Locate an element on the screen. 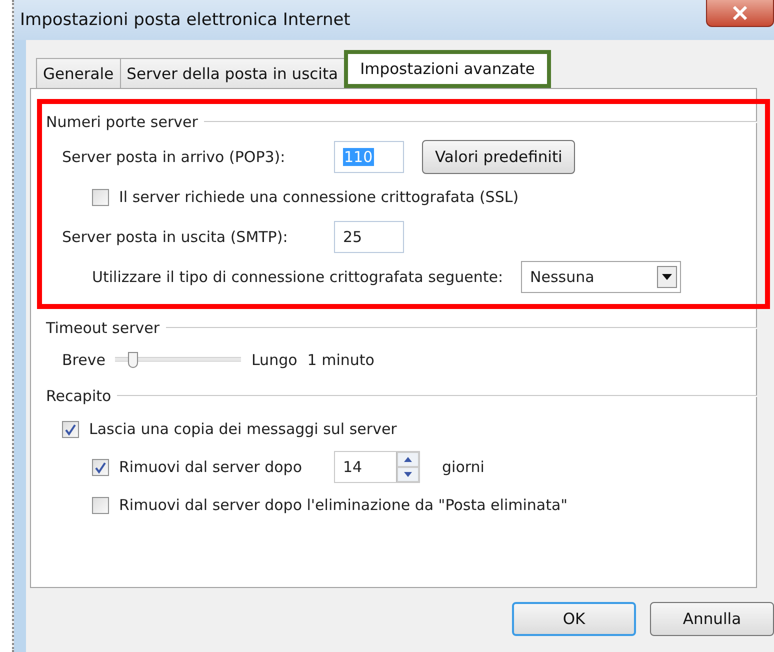  defaults-button: Valori predefiniti is located at coordinates (499, 157).